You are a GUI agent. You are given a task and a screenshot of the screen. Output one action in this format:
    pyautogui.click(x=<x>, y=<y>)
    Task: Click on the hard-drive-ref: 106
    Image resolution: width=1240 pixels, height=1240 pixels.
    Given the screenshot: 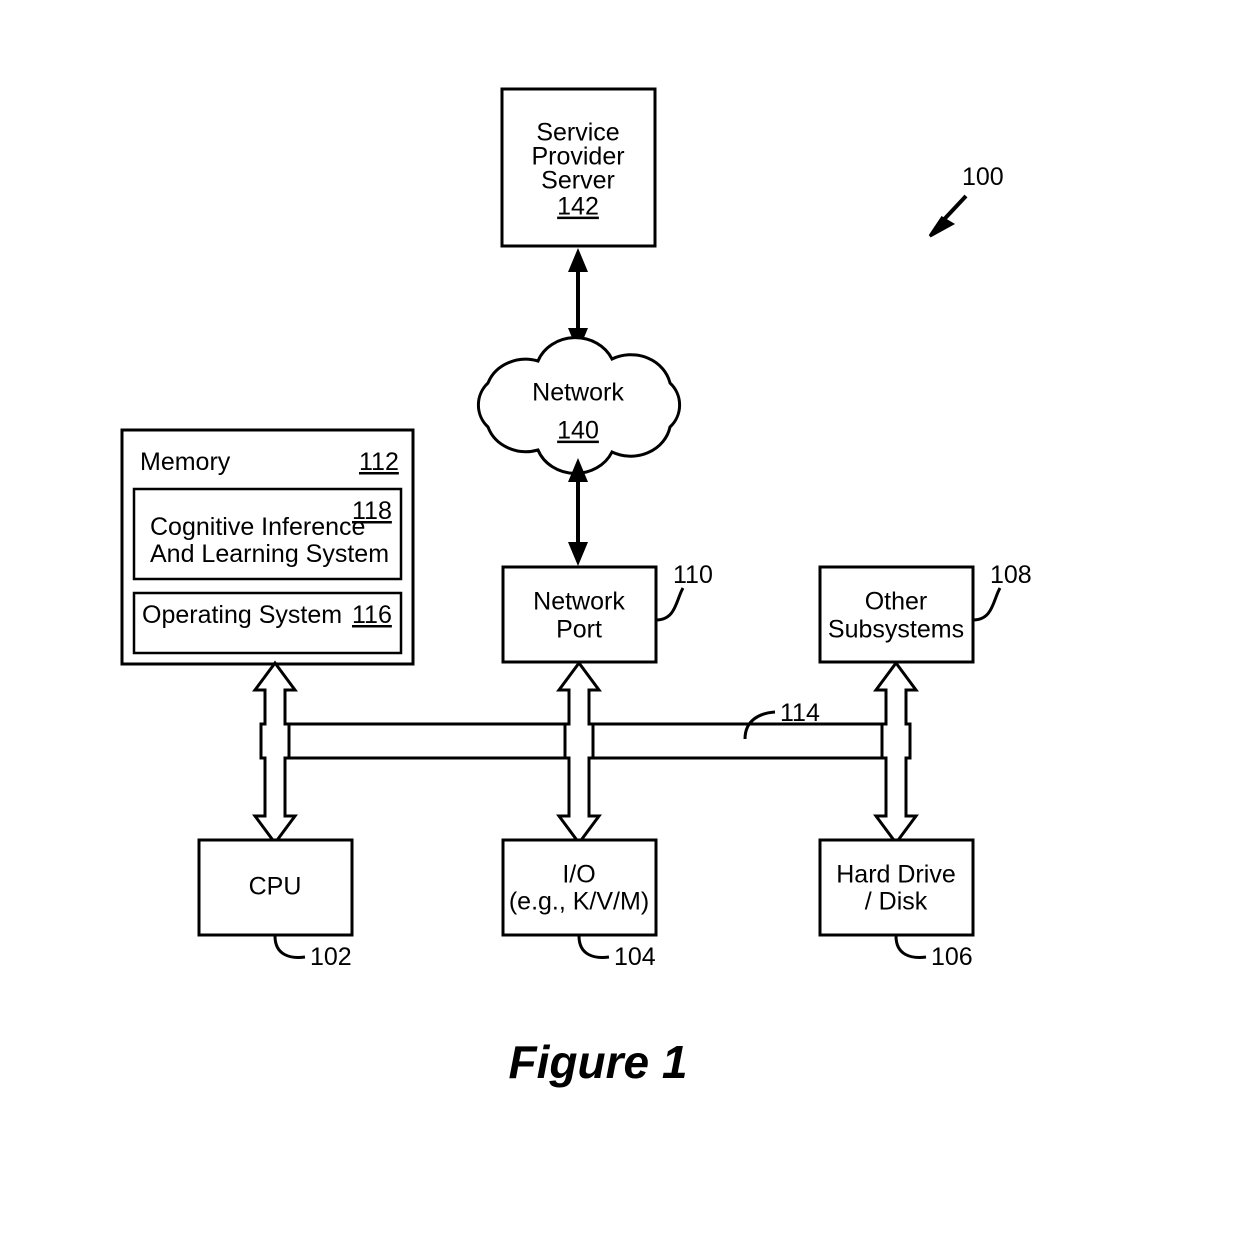 What is the action you would take?
    pyautogui.click(x=952, y=957)
    